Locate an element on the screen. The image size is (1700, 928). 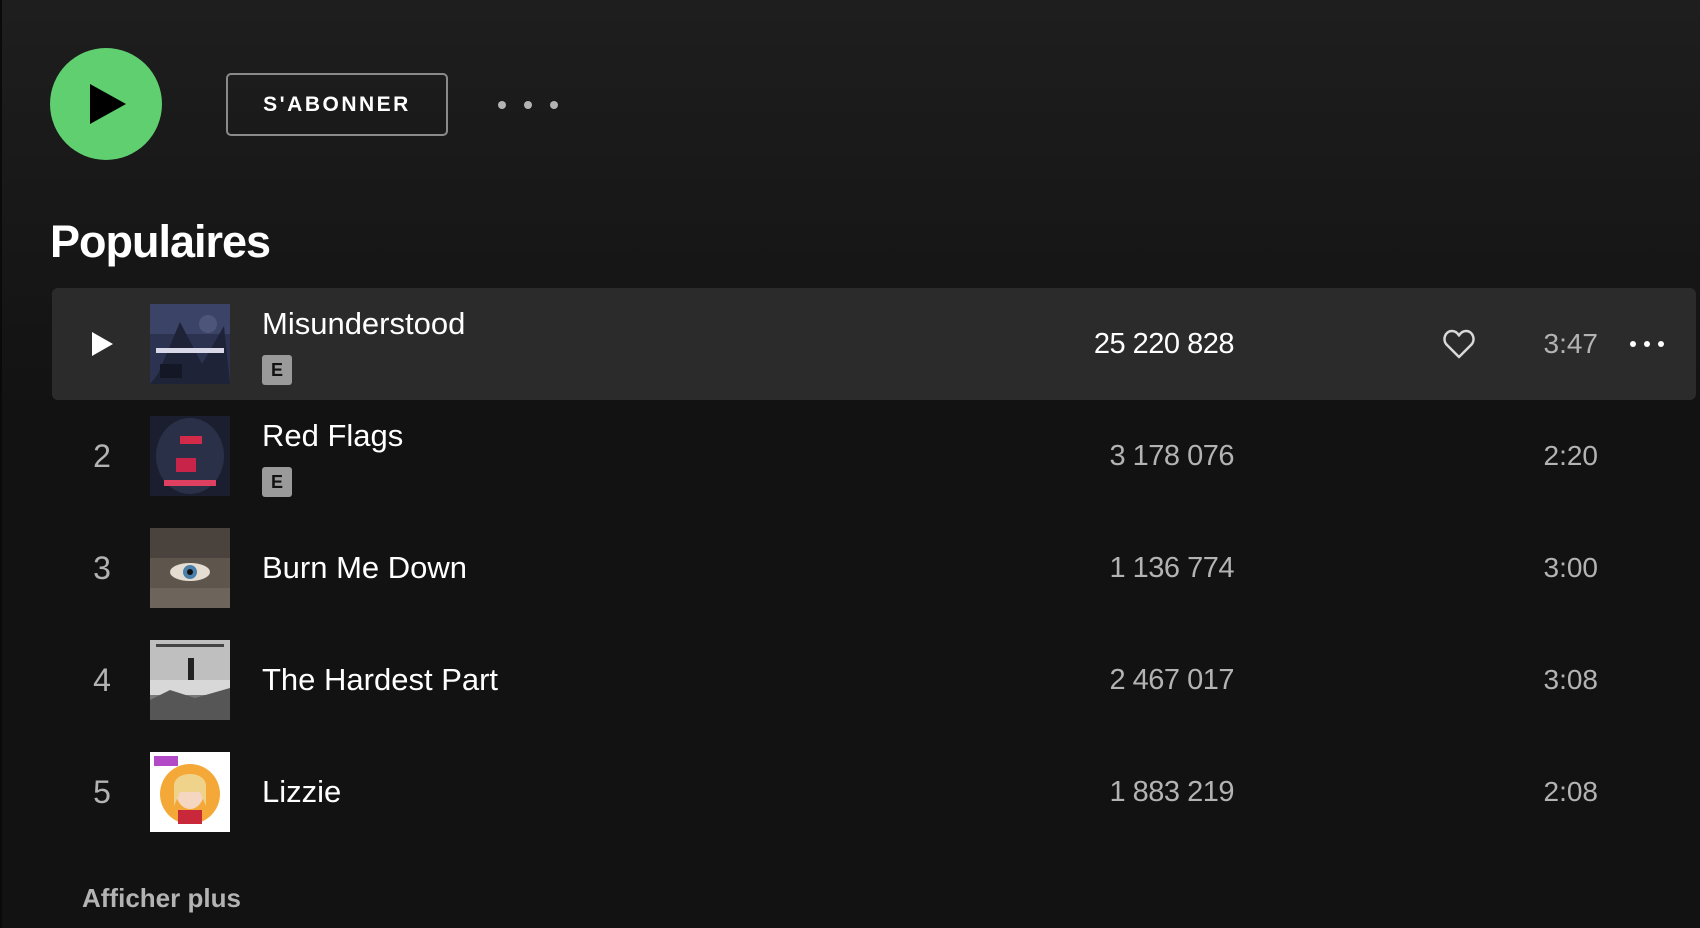
track-title: Burn Me Down is located at coordinates (364, 568).